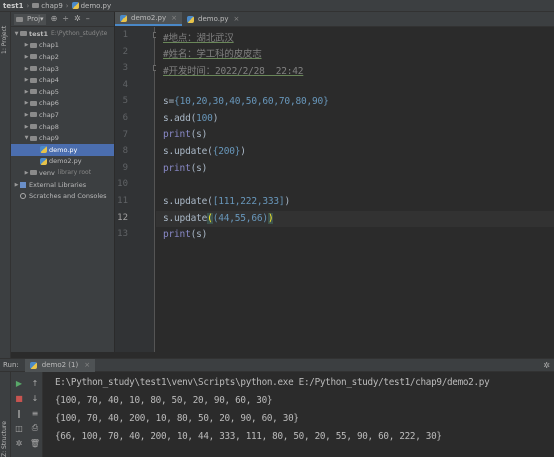 Image resolution: width=554 pixels, height=457 pixels. Describe the element at coordinates (5, 234) in the screenshot. I see `left-tool-strip: 1: Project Z: Structure` at that location.